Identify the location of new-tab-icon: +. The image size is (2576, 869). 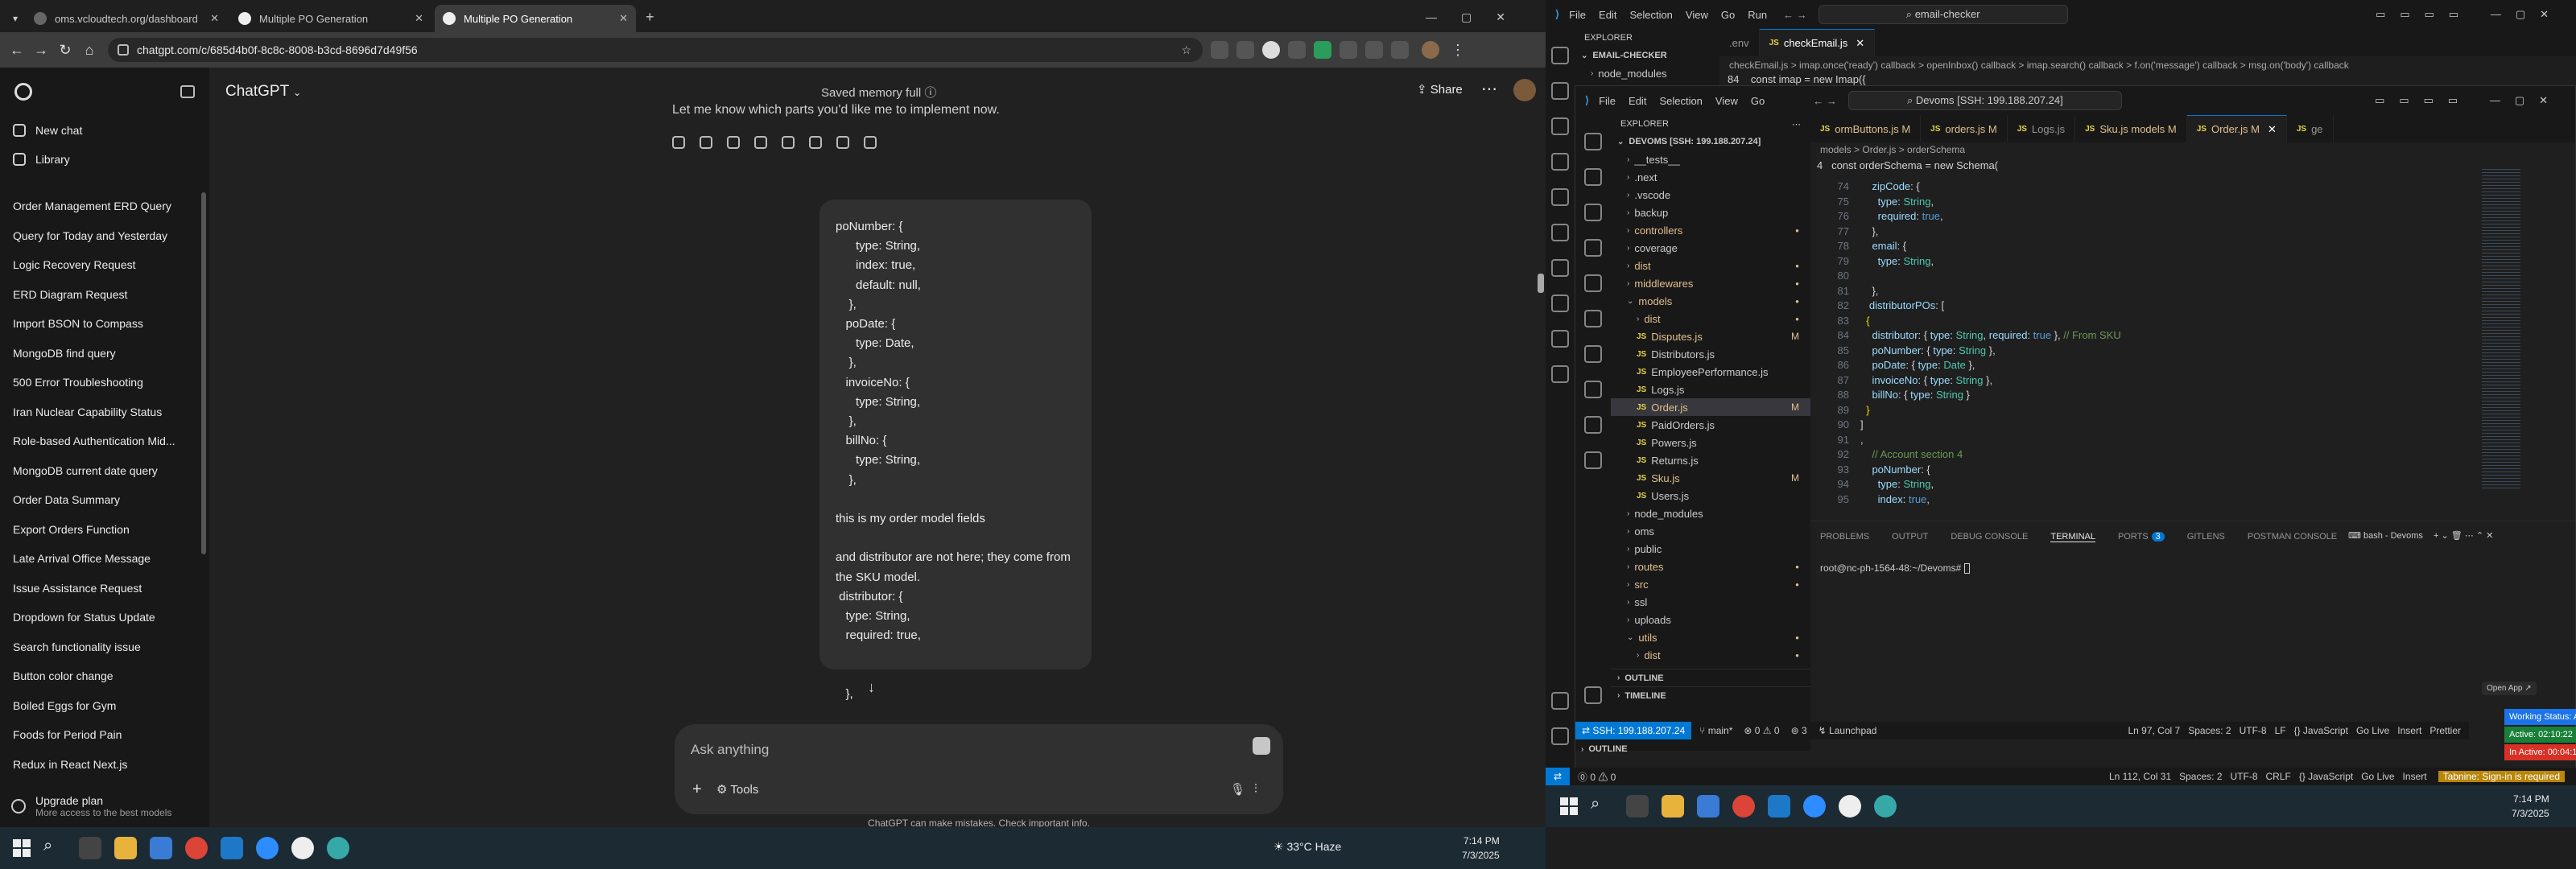
(650, 17).